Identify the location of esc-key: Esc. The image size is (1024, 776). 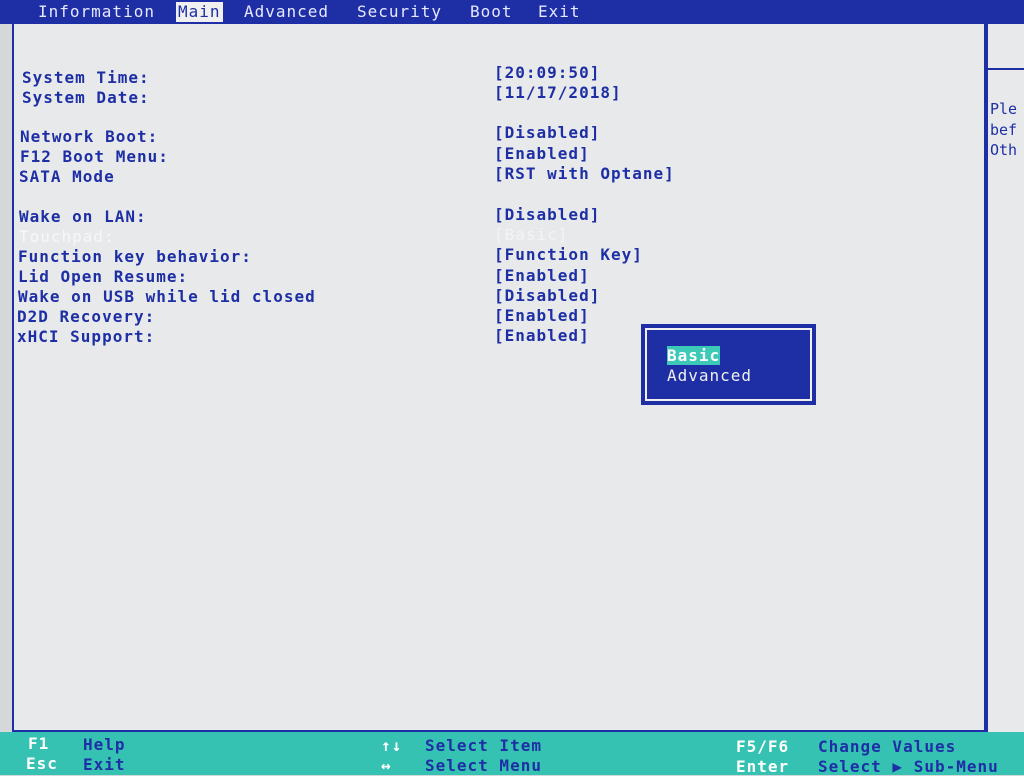
(42, 763).